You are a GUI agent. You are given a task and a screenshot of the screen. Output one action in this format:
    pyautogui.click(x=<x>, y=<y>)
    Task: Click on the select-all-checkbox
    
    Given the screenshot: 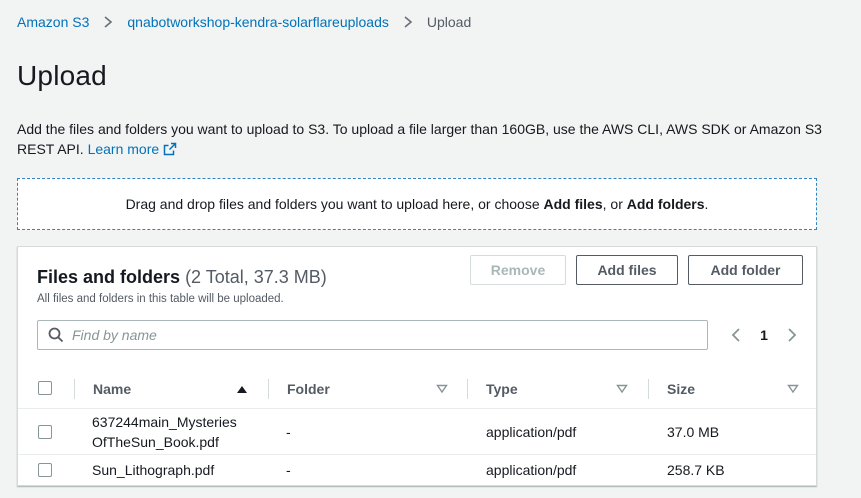 What is the action you would take?
    pyautogui.click(x=45, y=388)
    